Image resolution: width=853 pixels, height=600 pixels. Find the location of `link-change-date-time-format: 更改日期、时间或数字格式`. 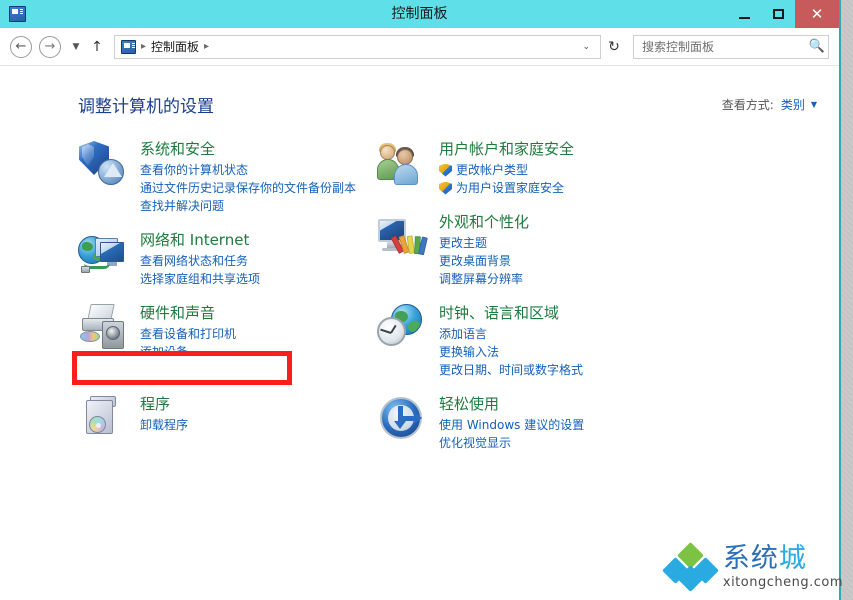

link-change-date-time-format: 更改日期、时间或数字格式 is located at coordinates (511, 370).